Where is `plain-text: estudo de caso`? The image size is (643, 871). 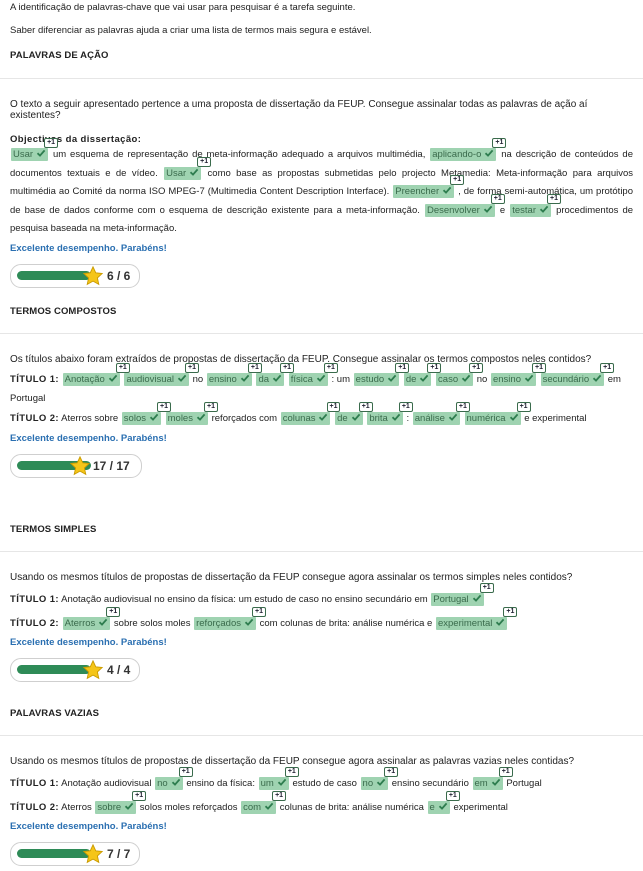 plain-text: estudo de caso is located at coordinates (324, 783).